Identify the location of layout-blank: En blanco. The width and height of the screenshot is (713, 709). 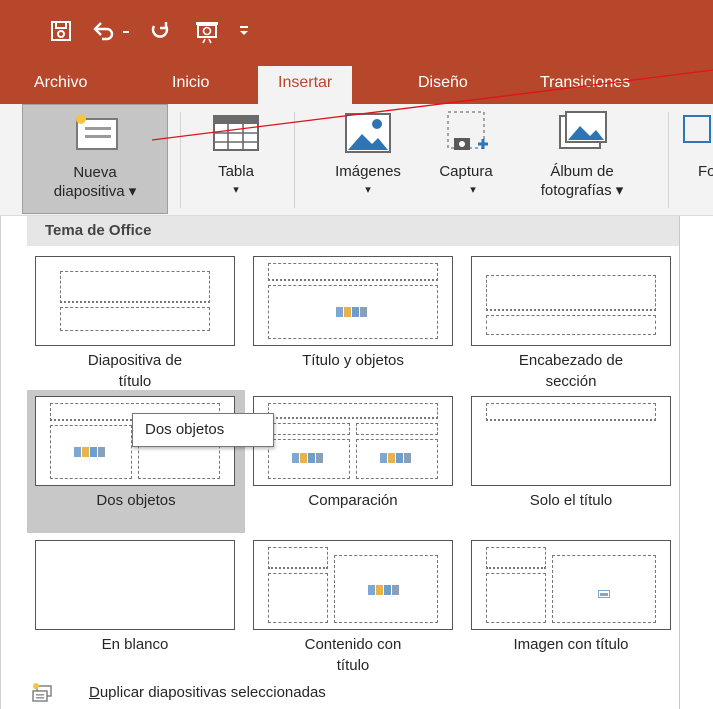
(135, 605).